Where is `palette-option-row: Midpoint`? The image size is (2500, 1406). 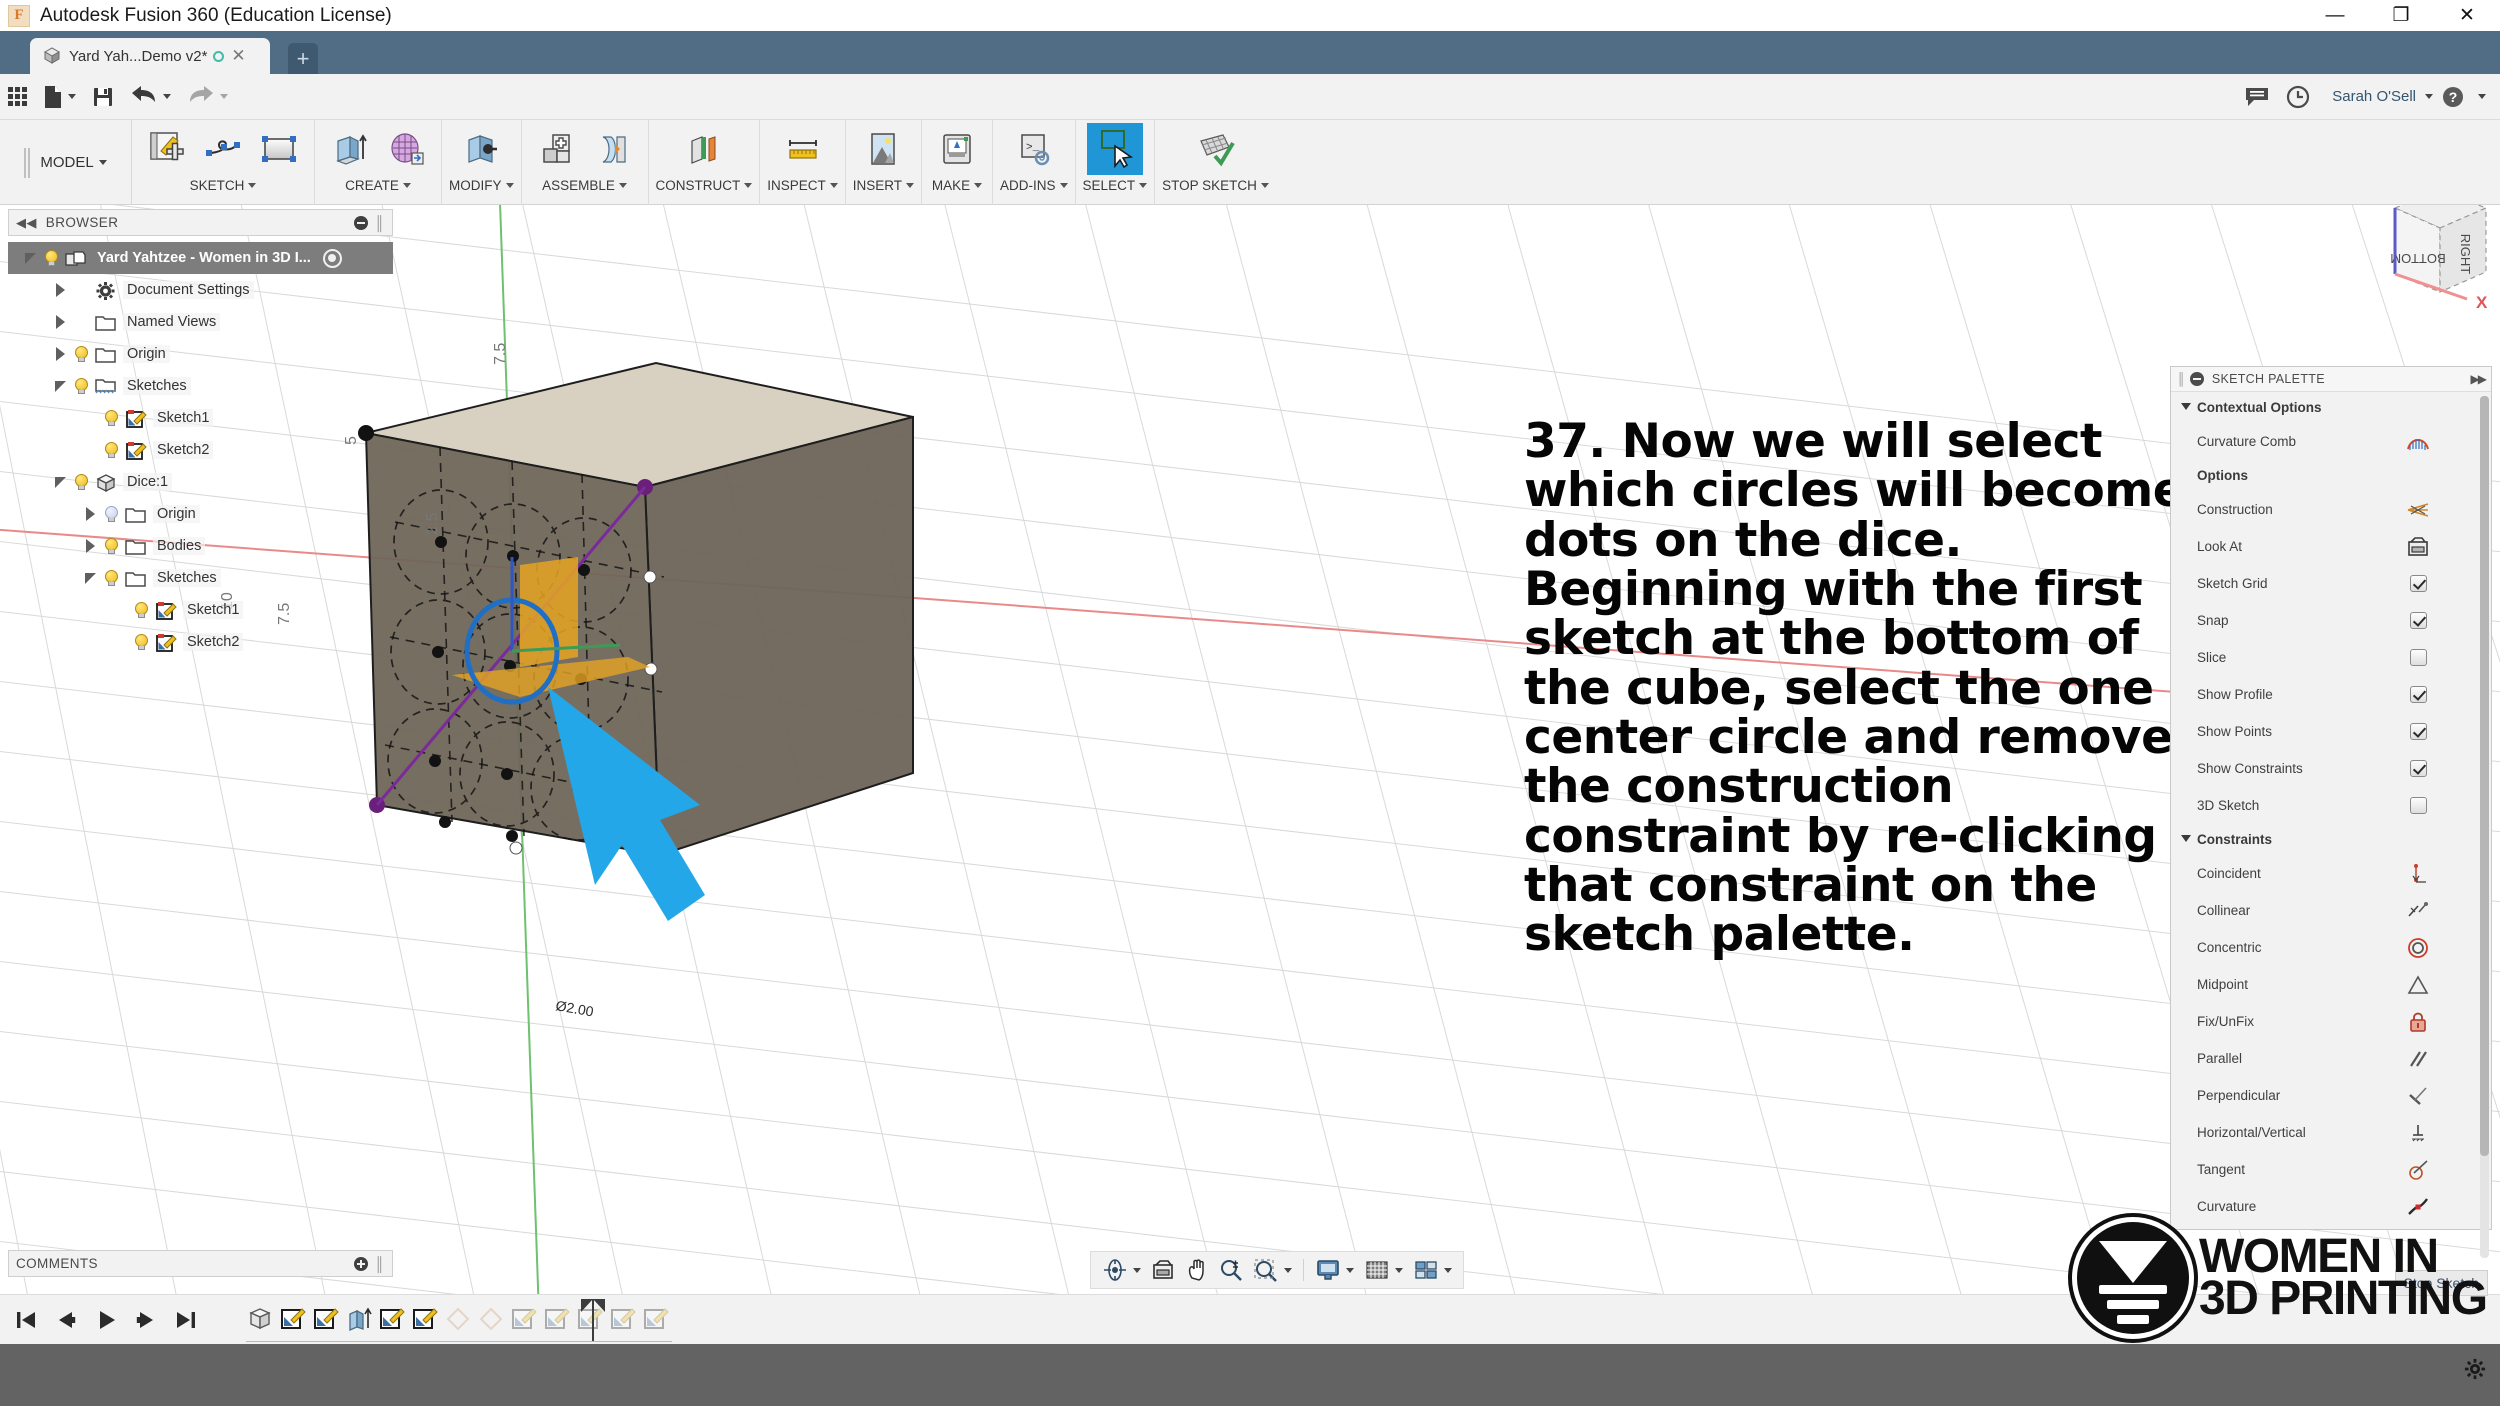
palette-option-row: Midpoint is located at coordinates (2331, 984).